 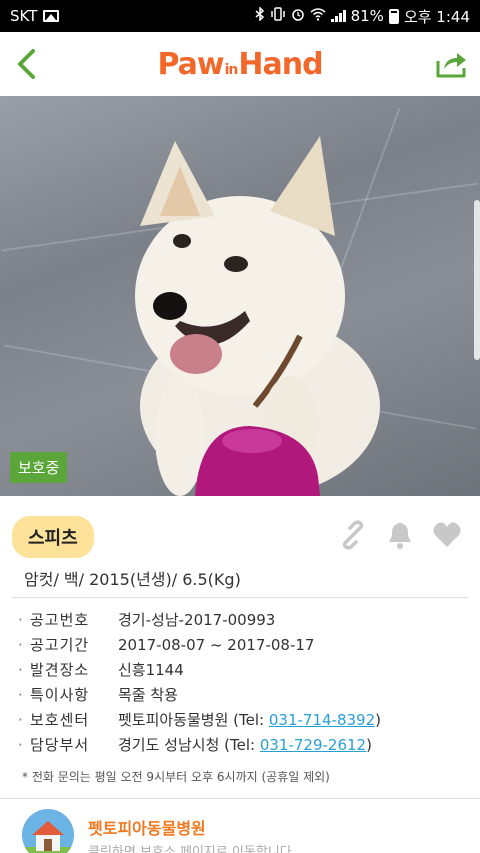 I want to click on alarm-icon, so click(x=298, y=16).